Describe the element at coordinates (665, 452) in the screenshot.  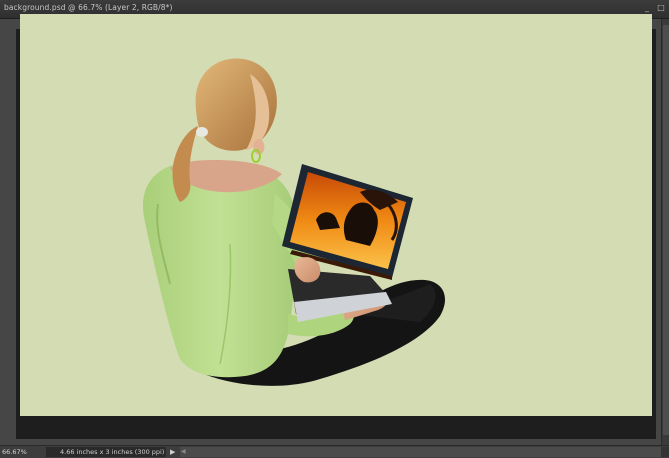
I see `resize-corner` at that location.